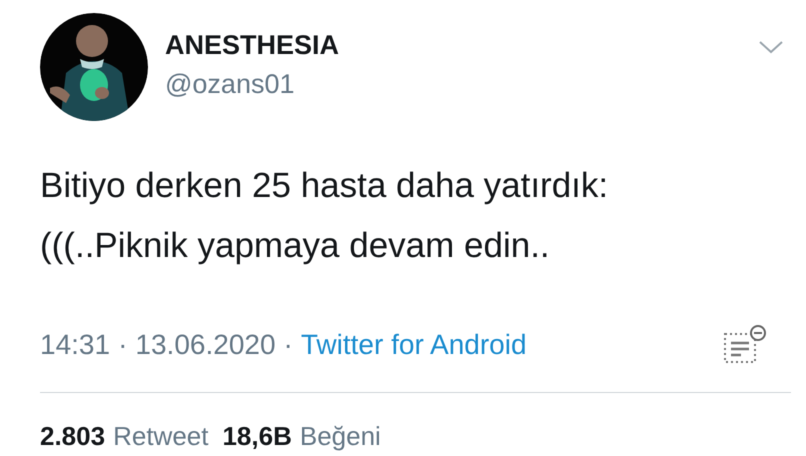 The width and height of the screenshot is (806, 456). What do you see at coordinates (745, 345) in the screenshot?
I see `activity-icon` at bounding box center [745, 345].